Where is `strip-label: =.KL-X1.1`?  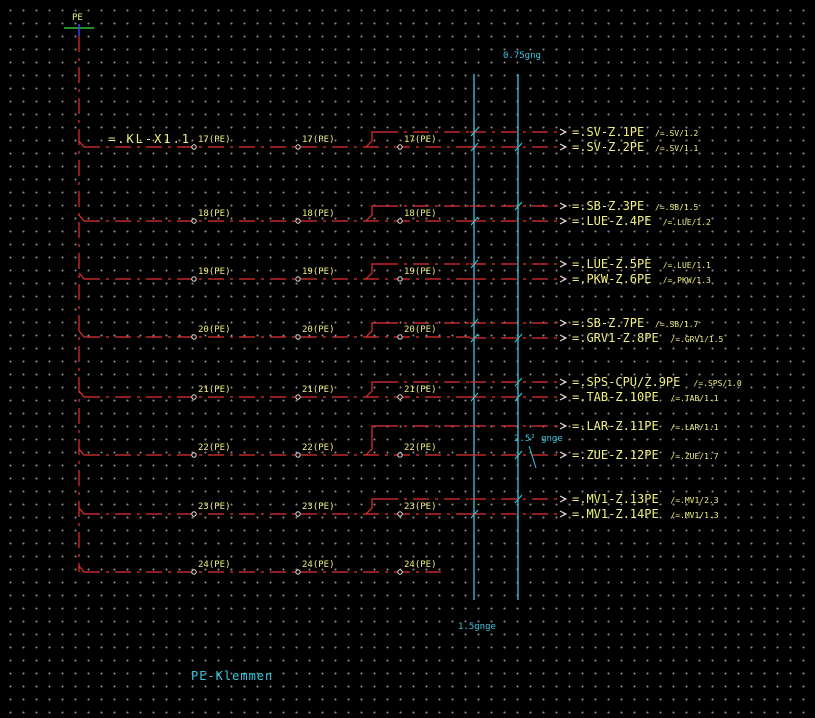 strip-label: =.KL-X1.1 is located at coordinates (149, 139).